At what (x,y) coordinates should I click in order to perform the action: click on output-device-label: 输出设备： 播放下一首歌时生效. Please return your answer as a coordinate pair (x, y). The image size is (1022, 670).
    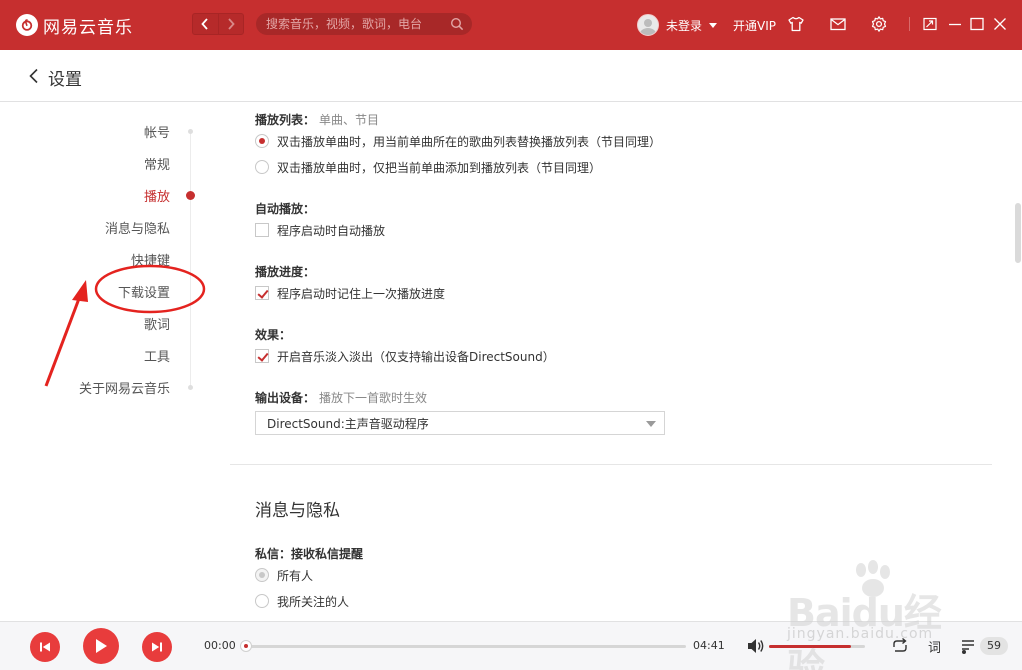
    Looking at the image, I should click on (341, 398).